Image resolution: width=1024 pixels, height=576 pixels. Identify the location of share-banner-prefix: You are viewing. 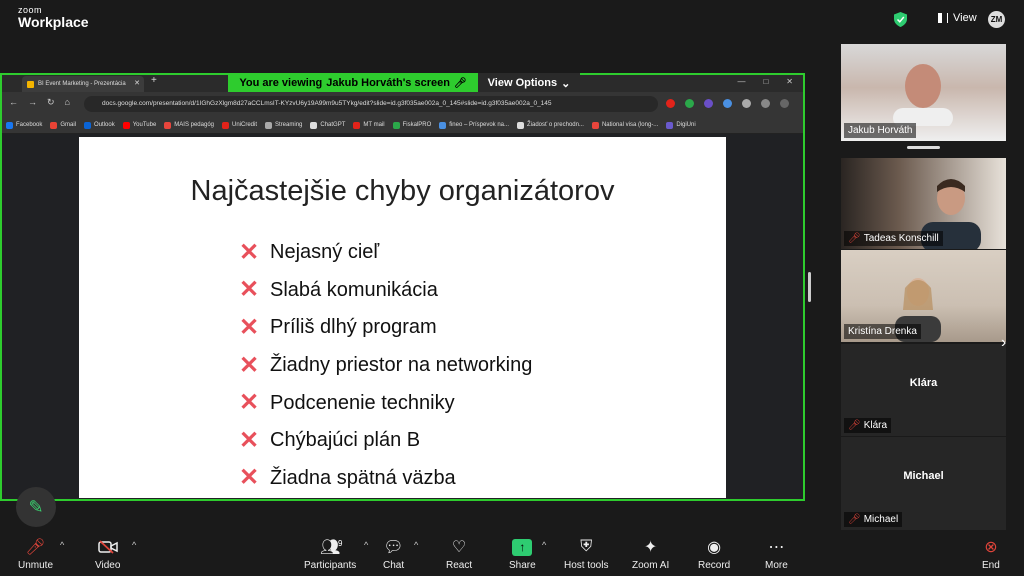
(281, 83).